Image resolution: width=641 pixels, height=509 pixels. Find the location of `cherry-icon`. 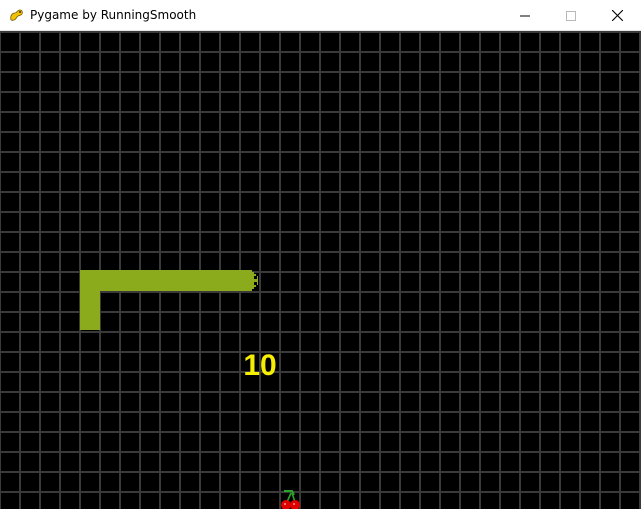

cherry-icon is located at coordinates (290, 499).